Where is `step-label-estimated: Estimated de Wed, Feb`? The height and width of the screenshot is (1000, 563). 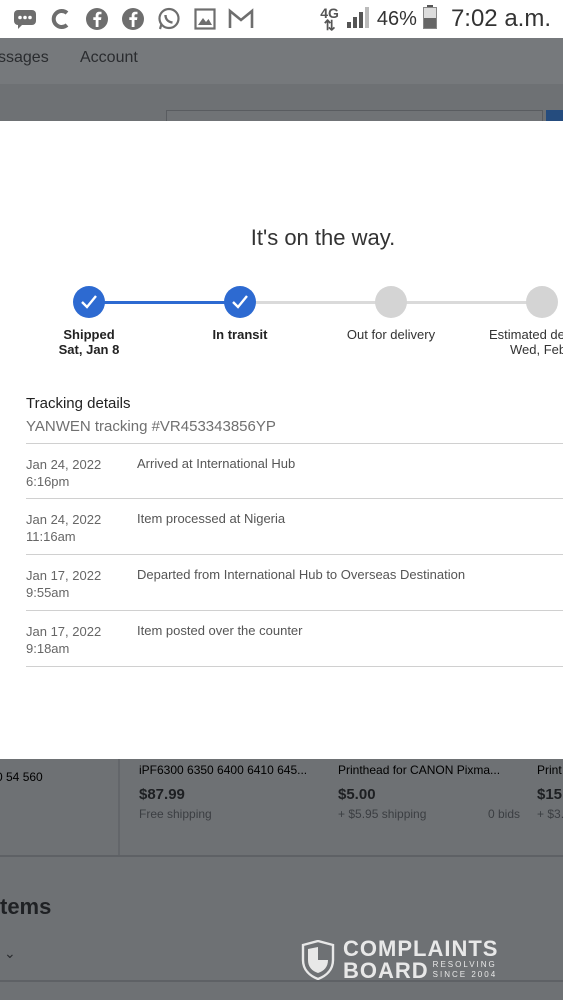 step-label-estimated: Estimated de Wed, Feb is located at coordinates (526, 342).